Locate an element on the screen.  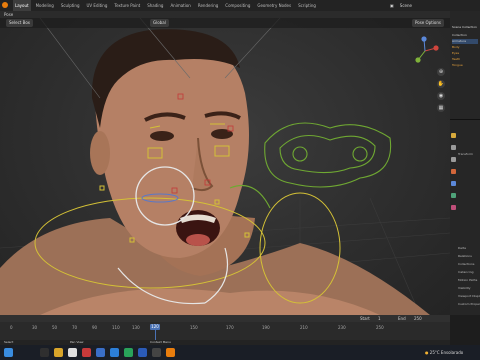
properties-section: Transform is located at coordinates (469, 154).